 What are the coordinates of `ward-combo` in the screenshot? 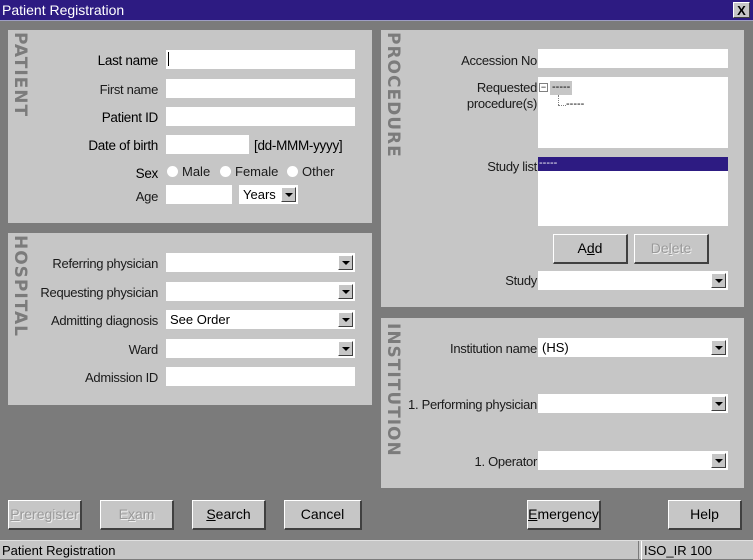 It's located at (260, 348).